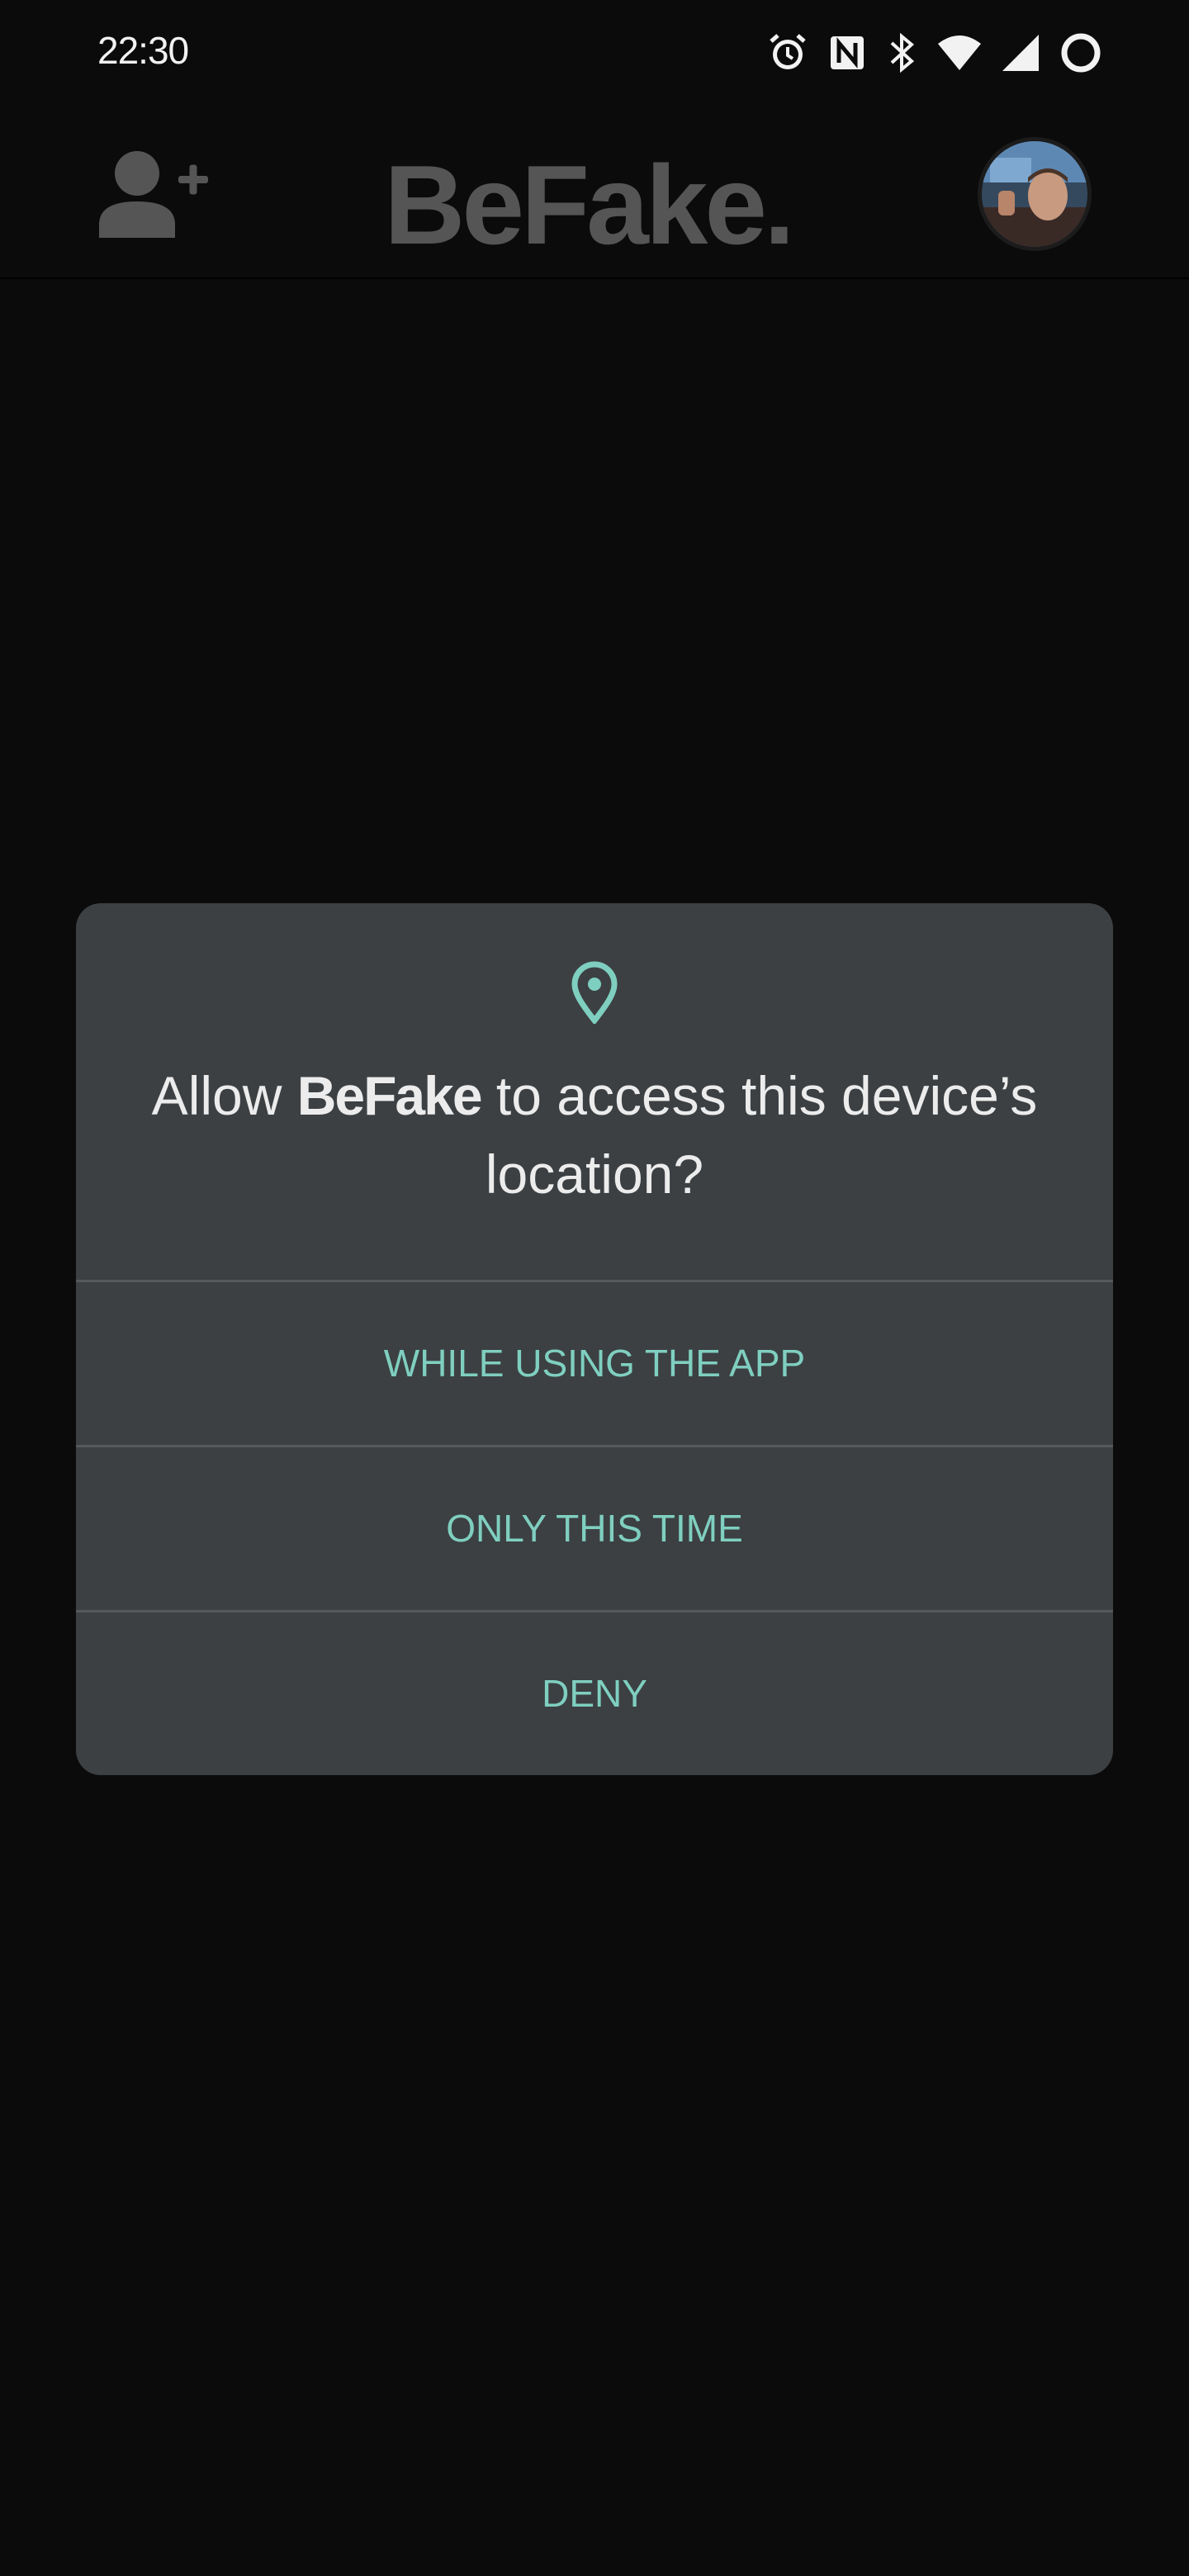 The height and width of the screenshot is (2576, 1189). I want to click on avatar-image, so click(1034, 194).